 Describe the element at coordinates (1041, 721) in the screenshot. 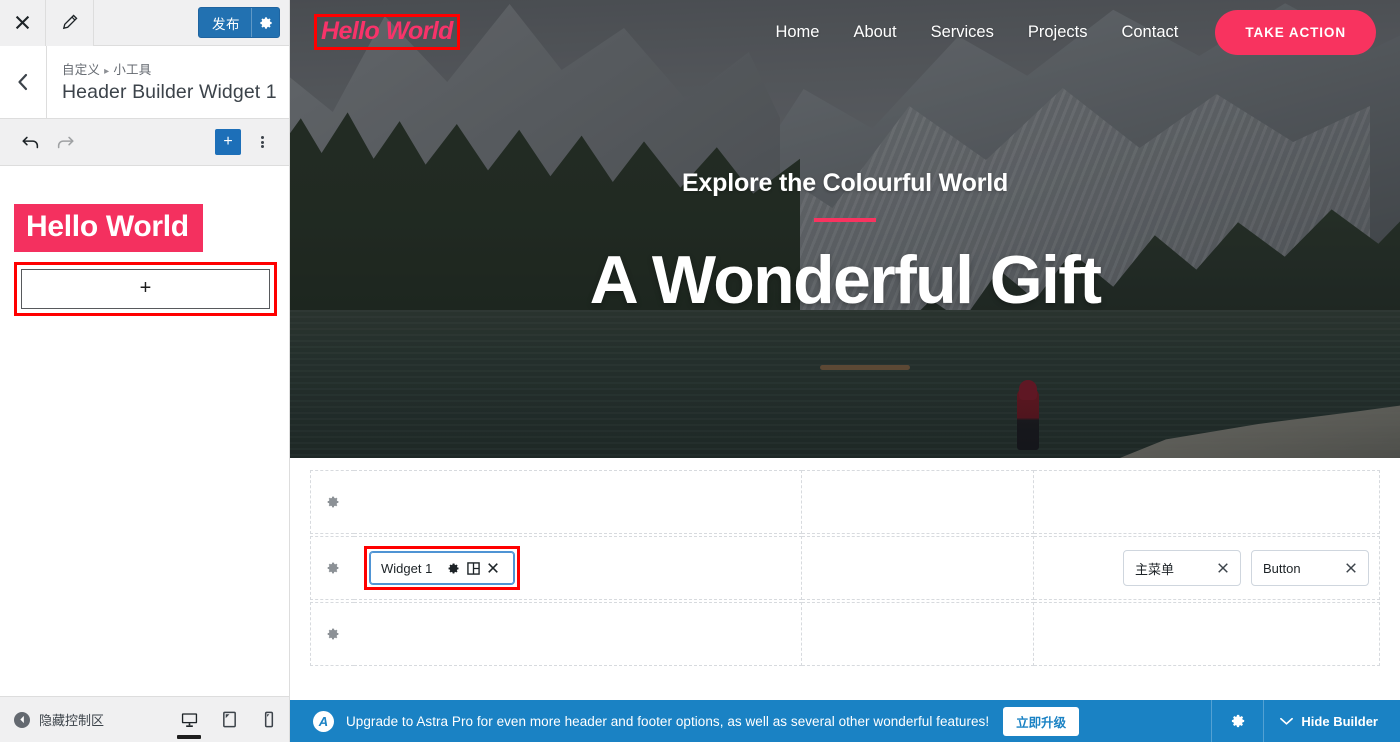

I see `astra-upgrade-button: 立即升级` at that location.